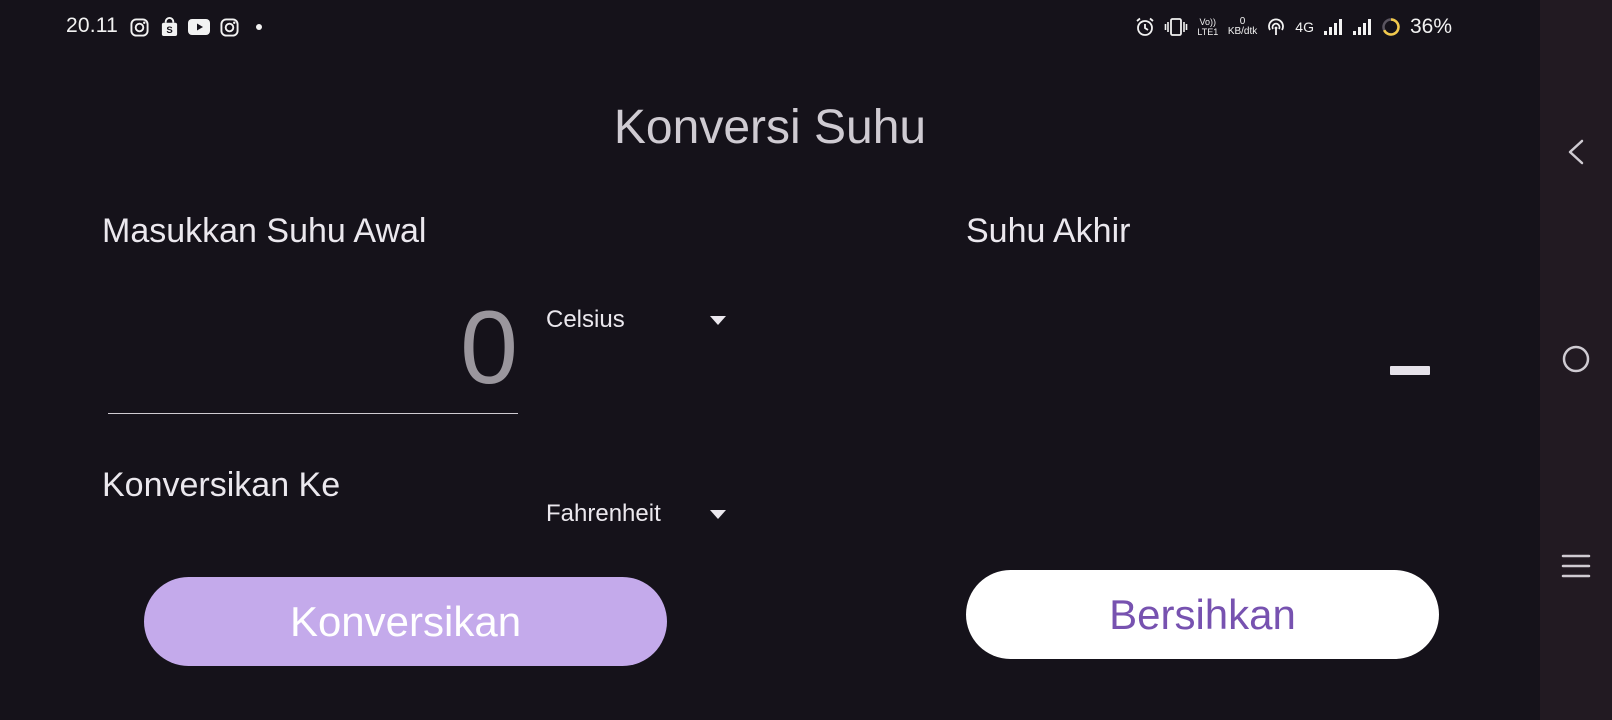  Describe the element at coordinates (1242, 31) in the screenshot. I see `network-speed-unit: KB/dtk` at that location.